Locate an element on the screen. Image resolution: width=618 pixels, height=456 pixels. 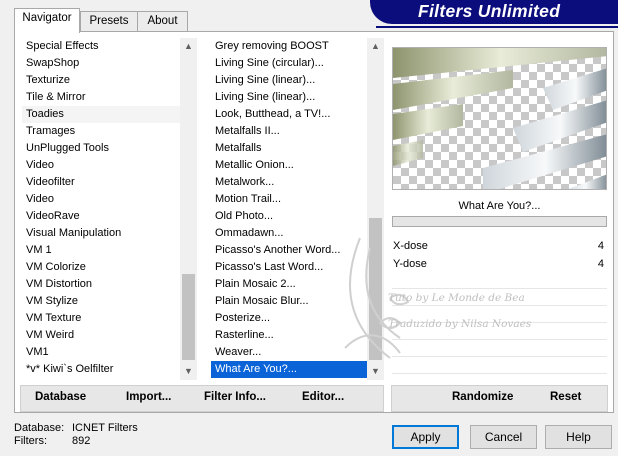
help-button: Help is located at coordinates (578, 437).